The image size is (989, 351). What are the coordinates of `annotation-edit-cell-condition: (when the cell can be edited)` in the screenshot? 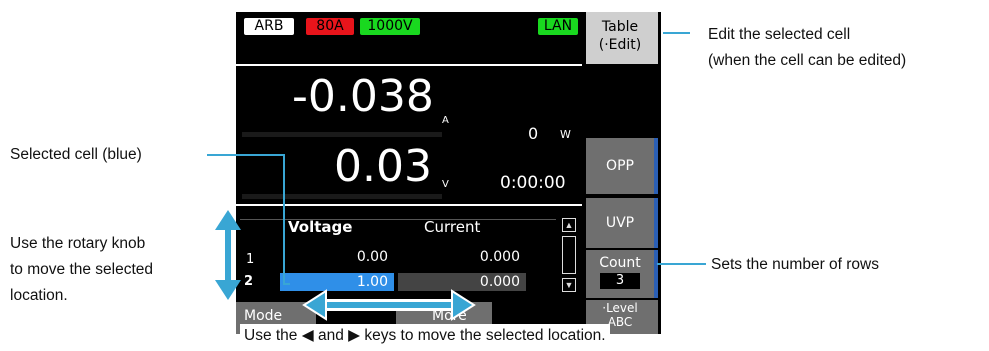 It's located at (807, 60).